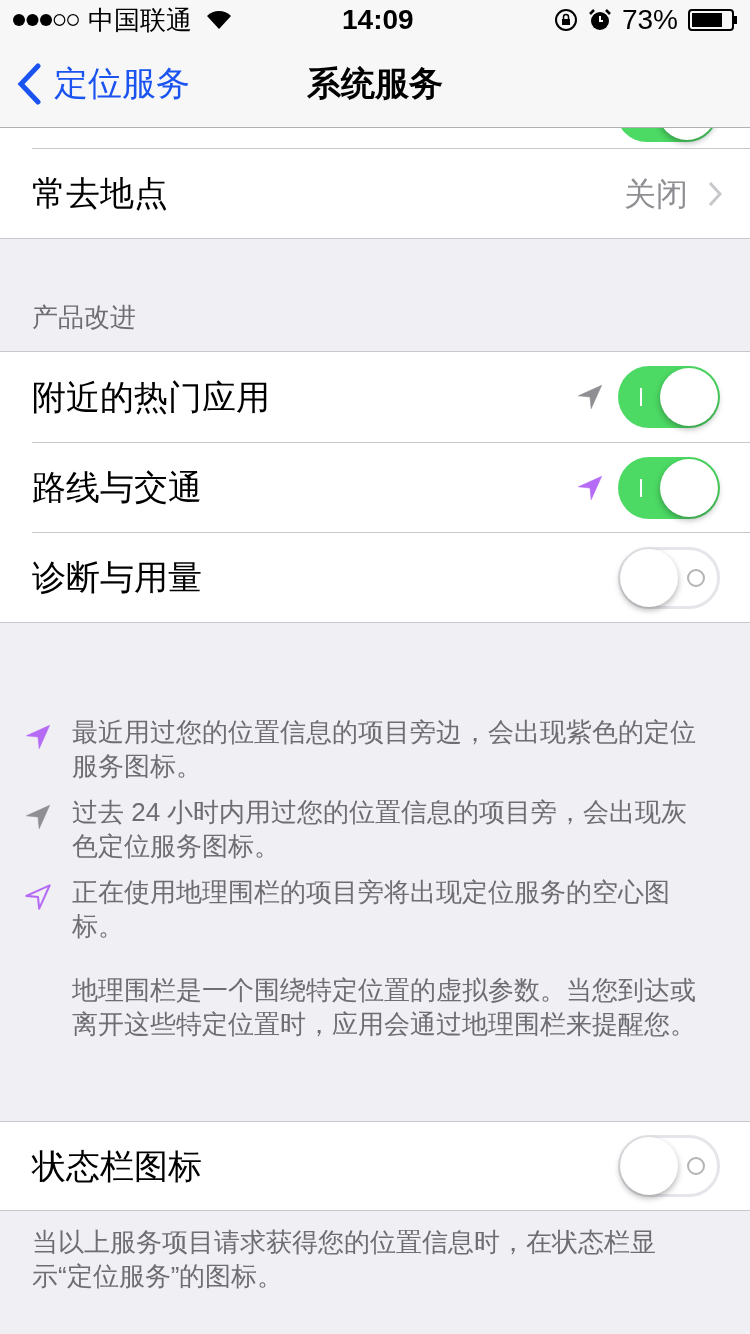 Image resolution: width=750 pixels, height=1334 pixels. I want to click on page-title: 系统服务, so click(375, 83).